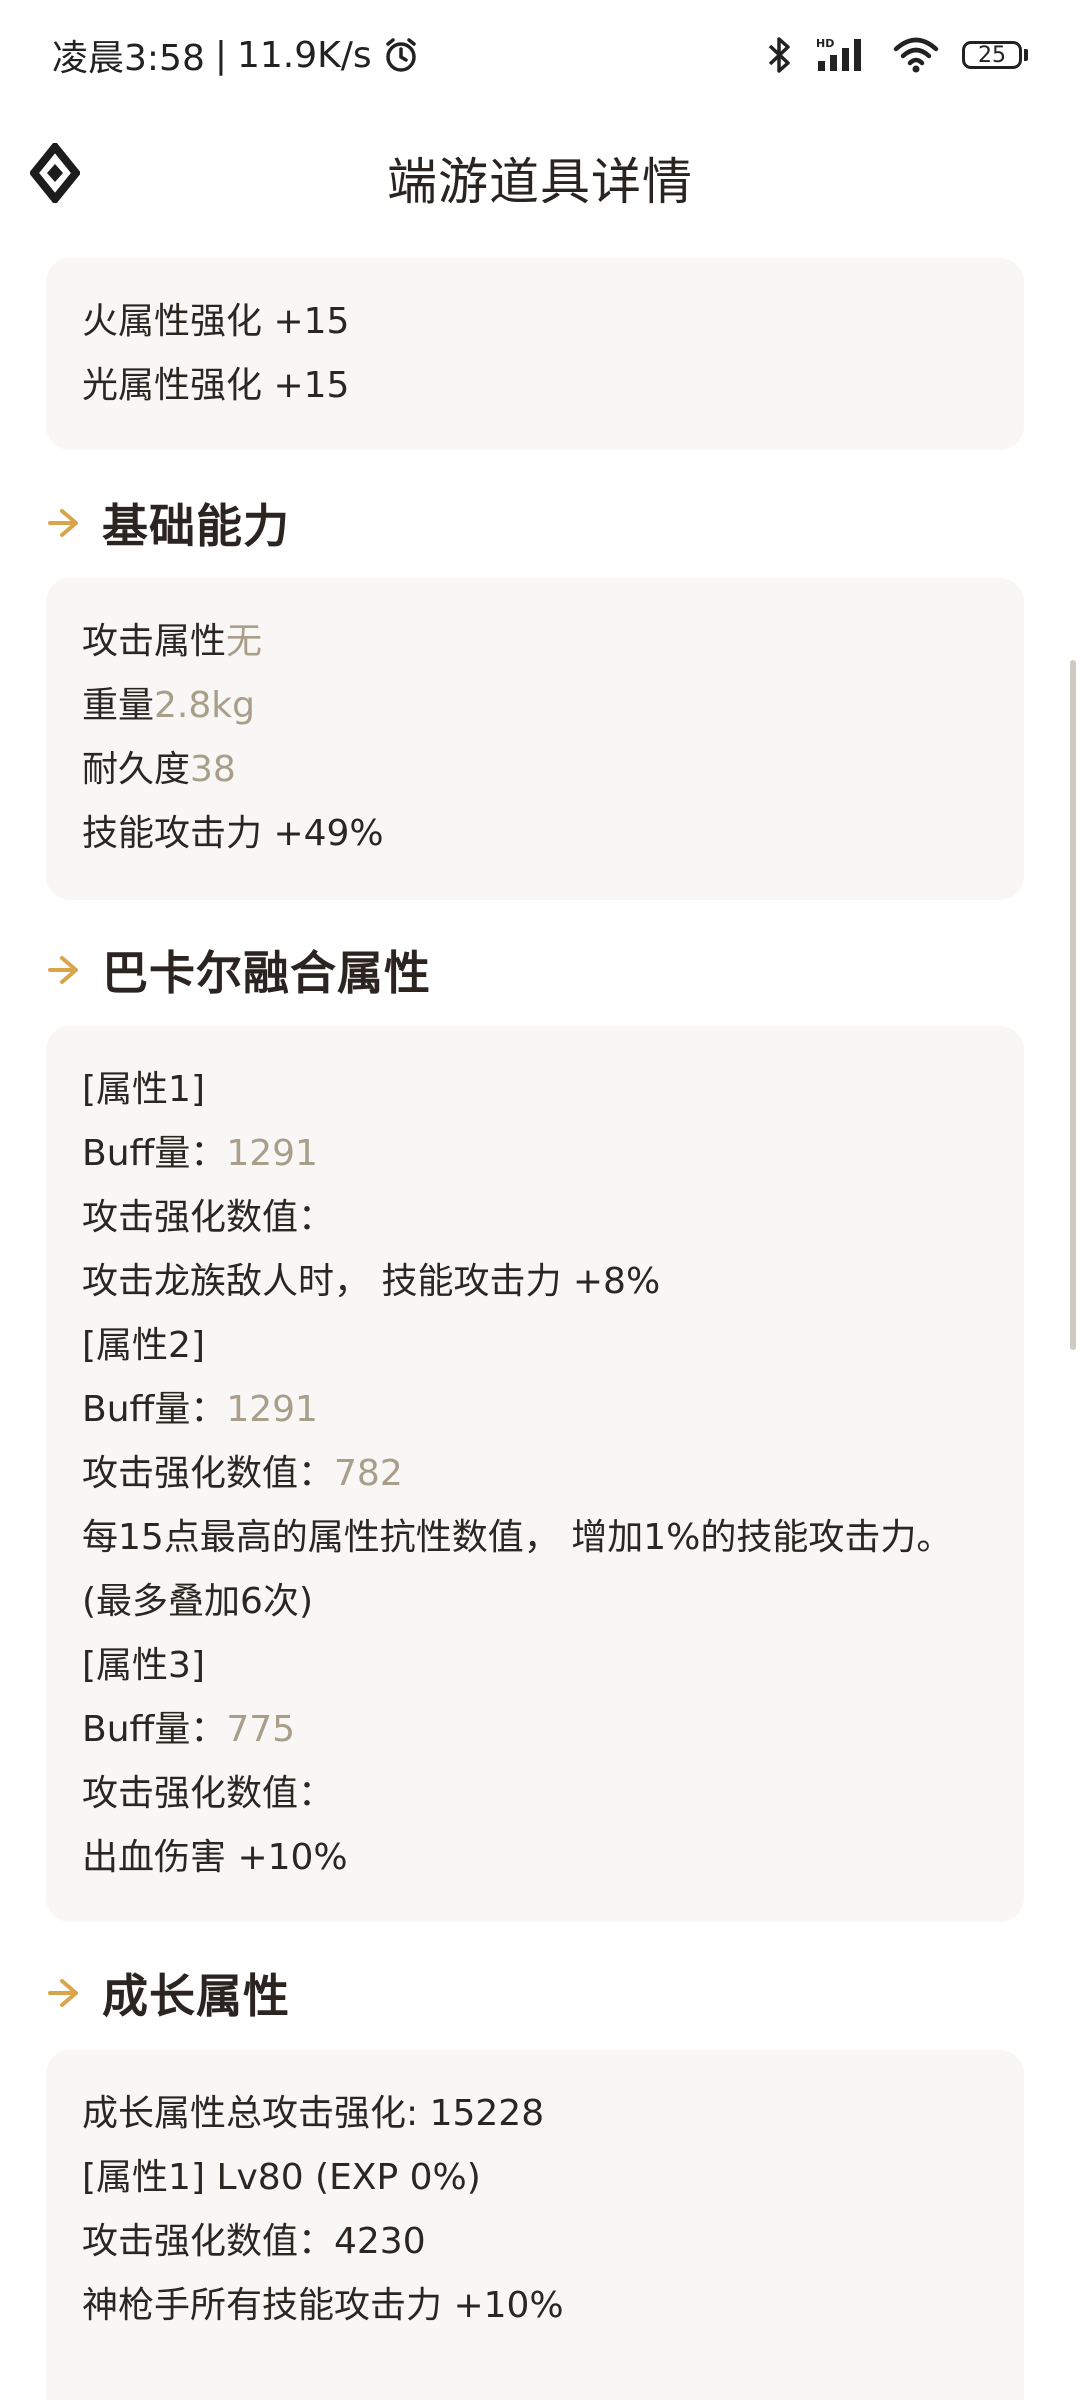 This screenshot has width=1080, height=2400. What do you see at coordinates (535, 739) in the screenshot?
I see `basic-card: 攻击属性无 重量2.8kg 耐久度38 技能攻击力 +49%` at bounding box center [535, 739].